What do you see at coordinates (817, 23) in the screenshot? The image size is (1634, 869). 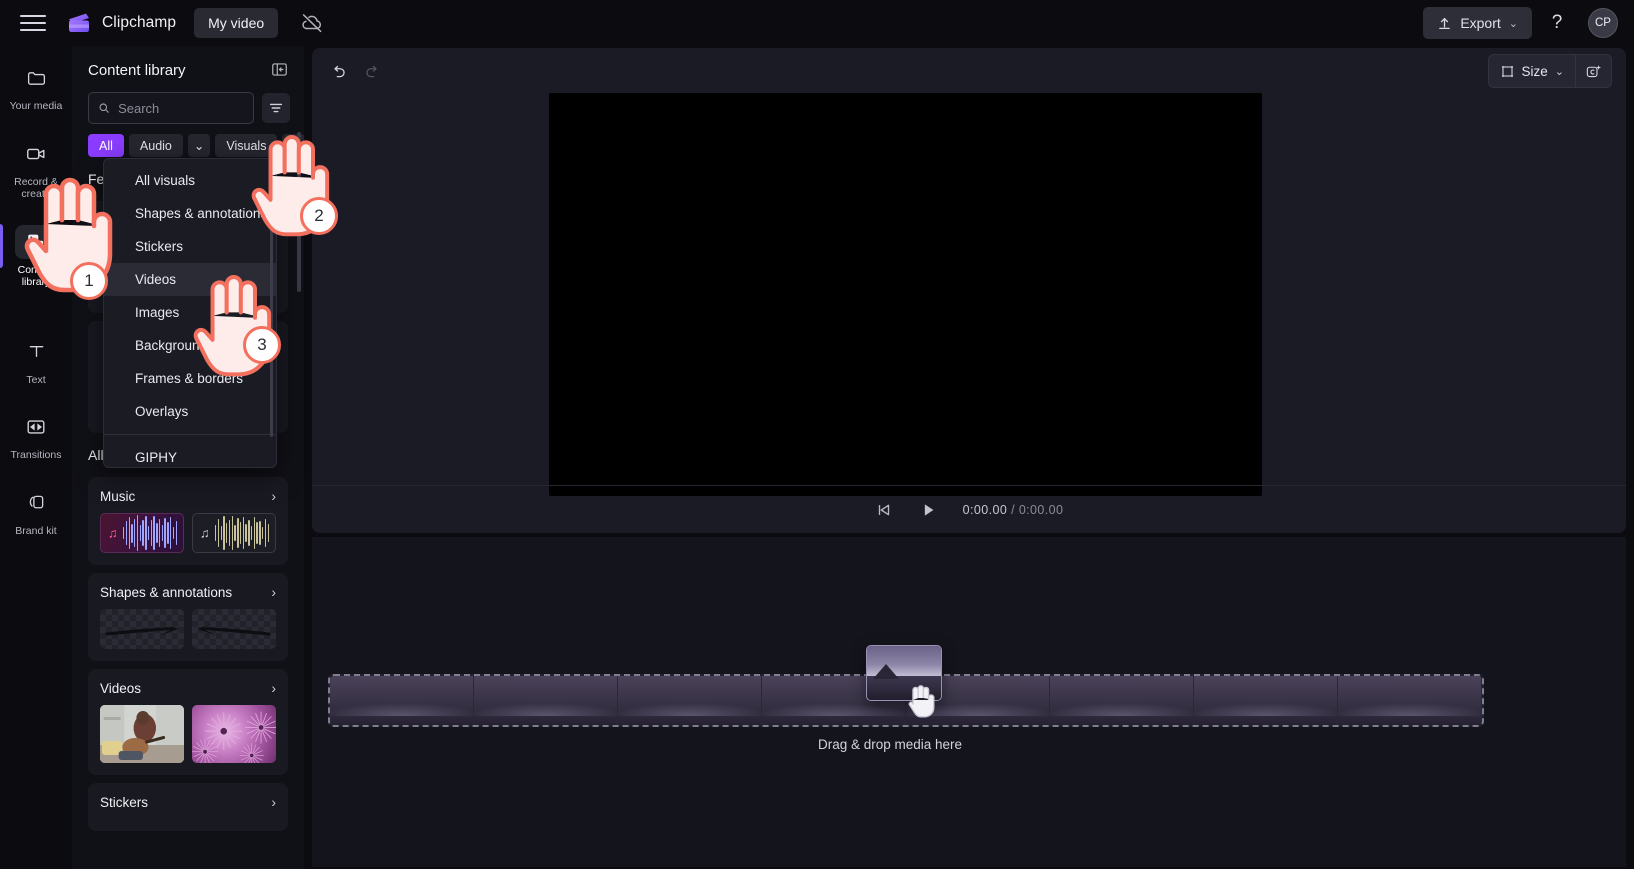 I see `app-header: Clipchamp My video Export ⌄ ? CP` at bounding box center [817, 23].